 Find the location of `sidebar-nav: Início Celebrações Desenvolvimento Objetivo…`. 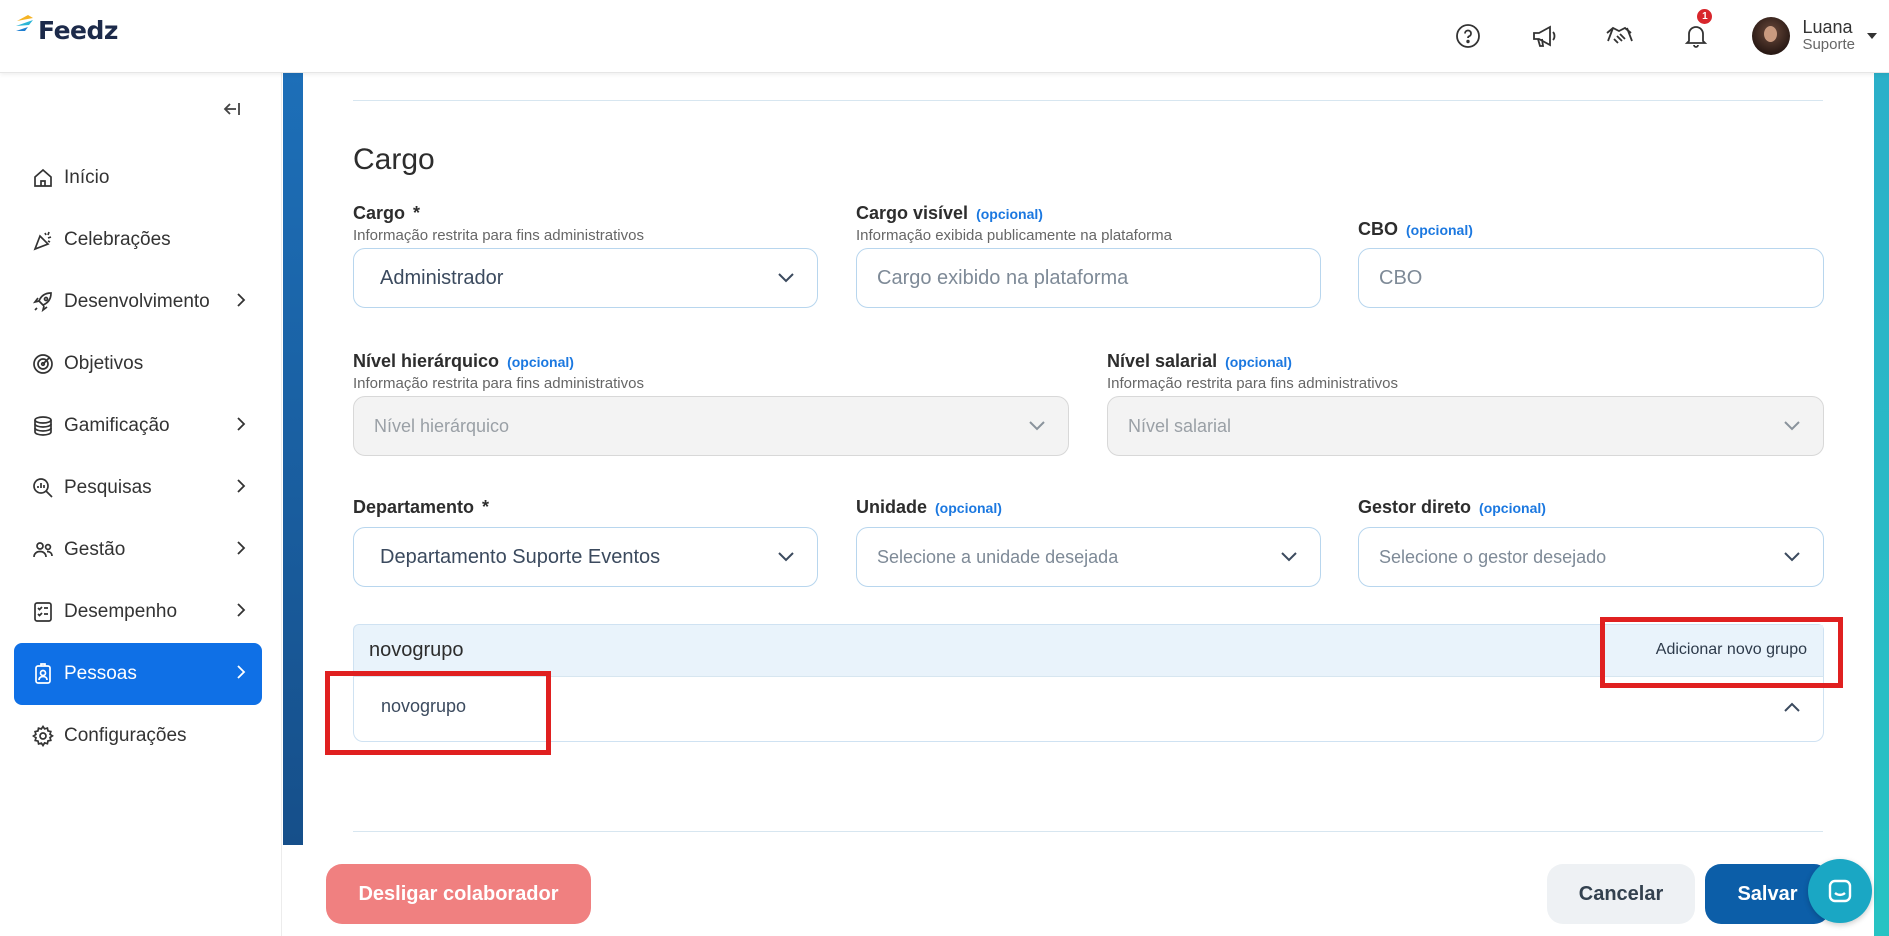

sidebar-nav: Início Celebrações Desenvolvimento Objetivo… is located at coordinates (138, 457).